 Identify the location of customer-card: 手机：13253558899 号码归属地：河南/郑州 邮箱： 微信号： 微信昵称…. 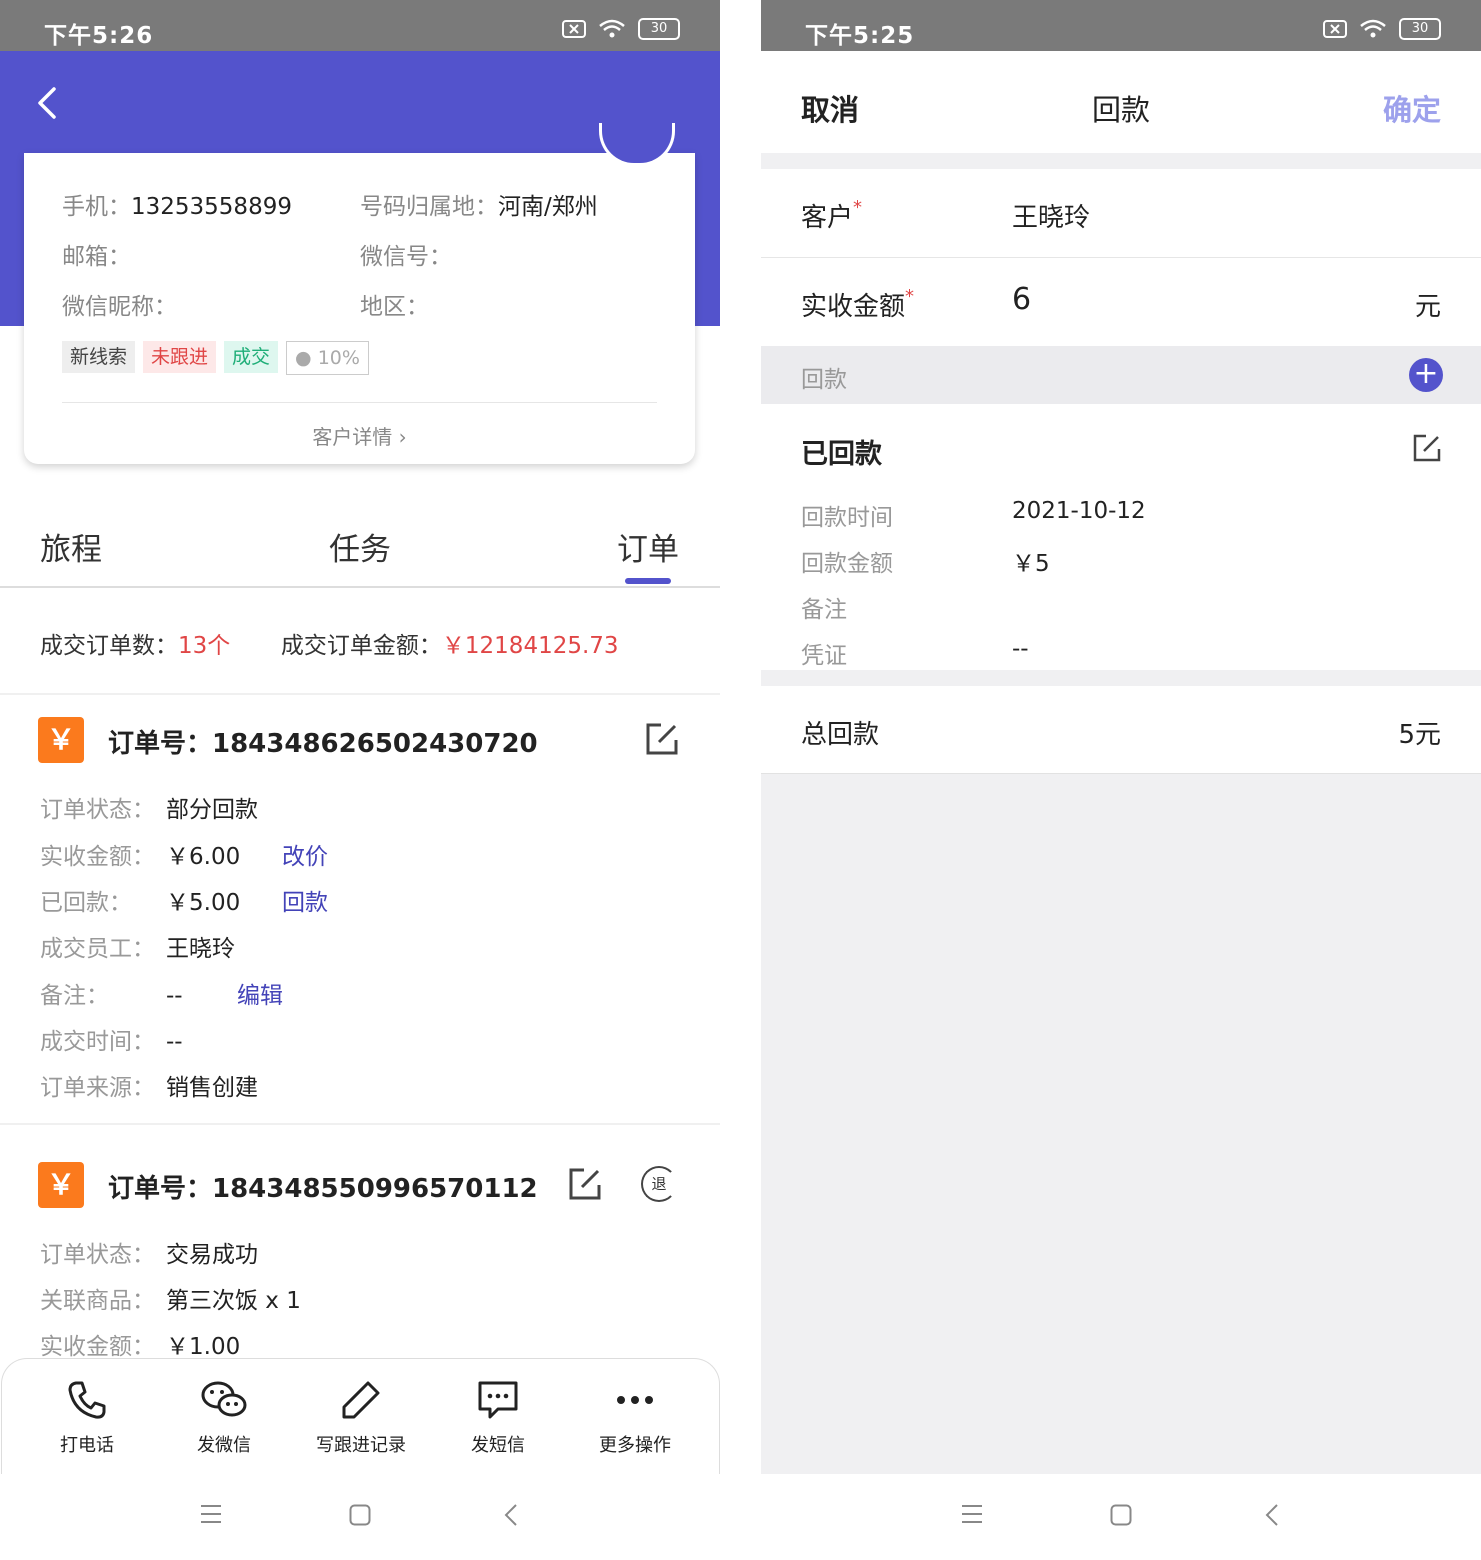
(359, 293).